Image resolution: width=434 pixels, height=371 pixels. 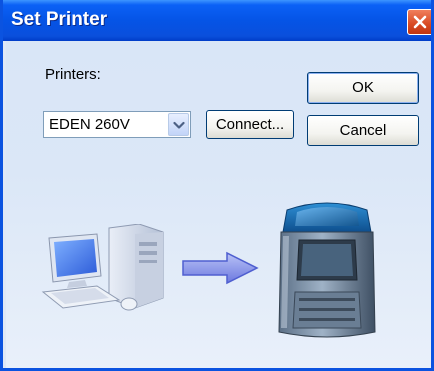 I want to click on title-bar: Set Printer, so click(x=217, y=20).